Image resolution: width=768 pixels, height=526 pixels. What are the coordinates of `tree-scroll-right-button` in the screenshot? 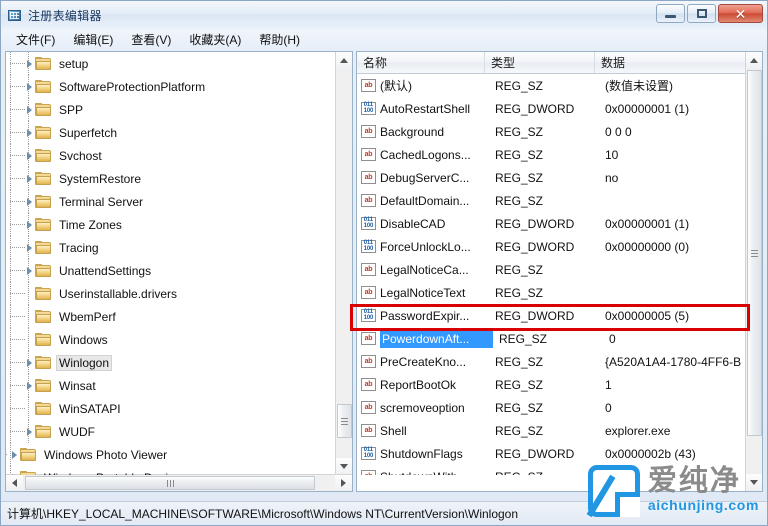 It's located at (343, 483).